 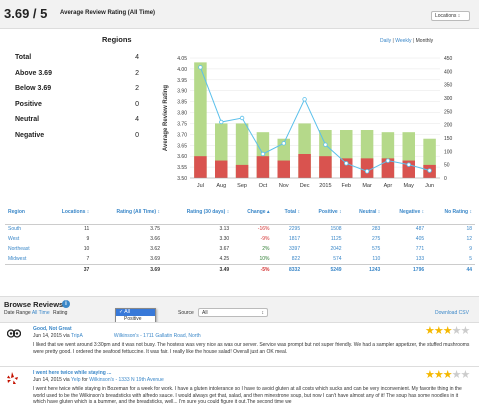 What do you see at coordinates (405, 269) in the screenshot?
I see `table-cell: 1796` at bounding box center [405, 269].